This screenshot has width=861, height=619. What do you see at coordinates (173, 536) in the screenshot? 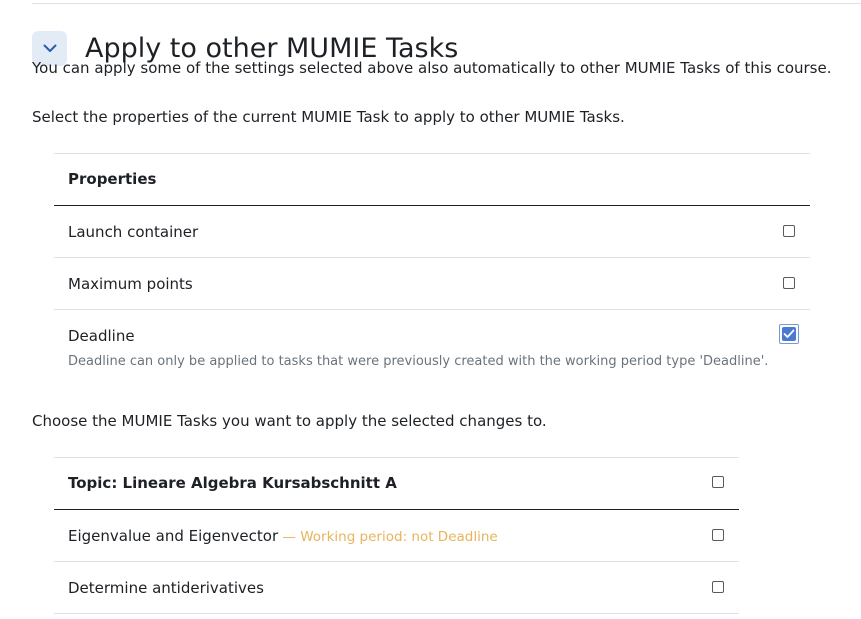
I see `task-name: Eigenvalue and Eigenvector` at bounding box center [173, 536].